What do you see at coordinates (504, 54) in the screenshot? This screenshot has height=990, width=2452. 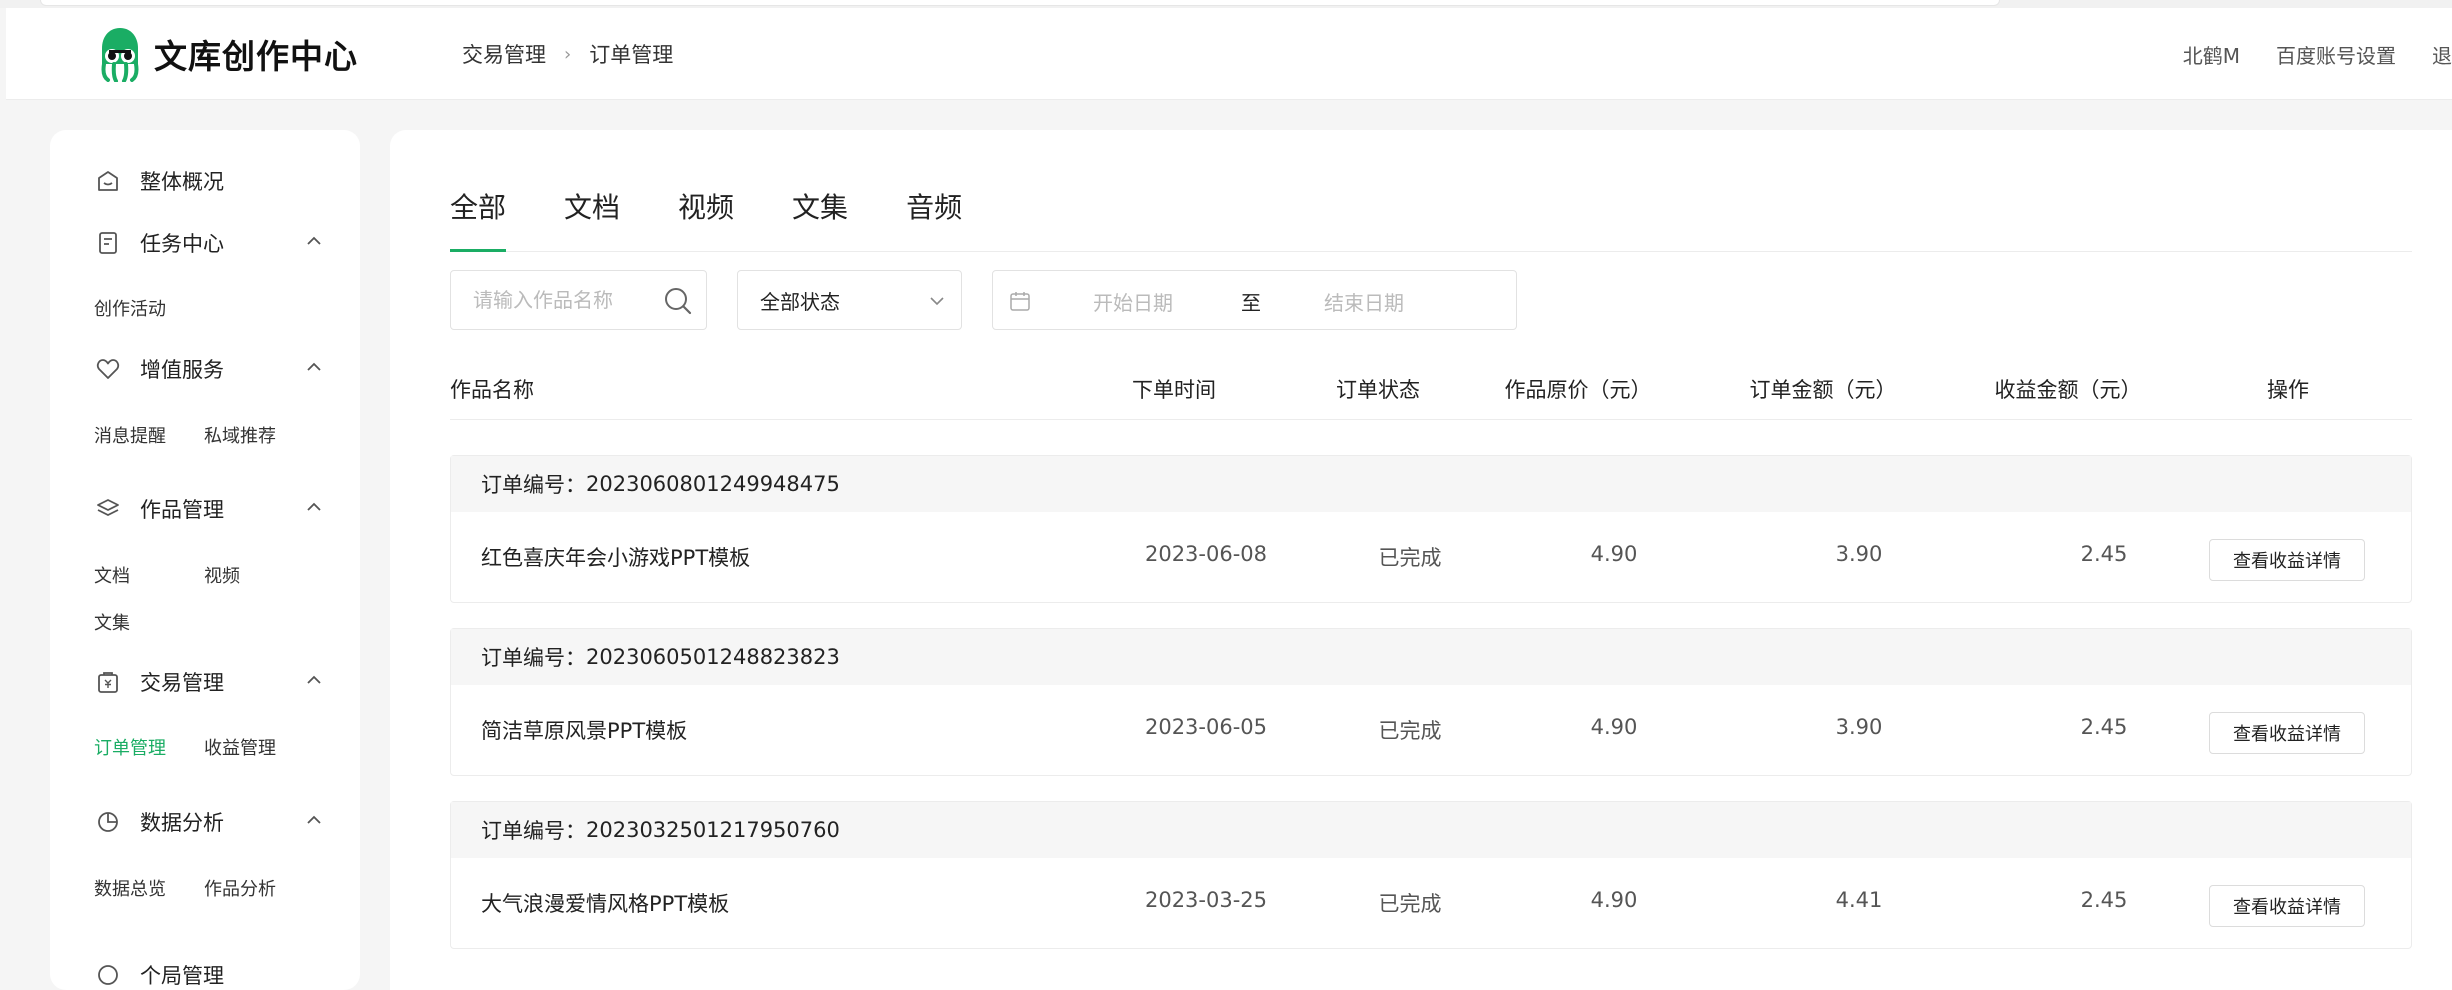 I see `breadcrumb-item-trade: 交易管理` at bounding box center [504, 54].